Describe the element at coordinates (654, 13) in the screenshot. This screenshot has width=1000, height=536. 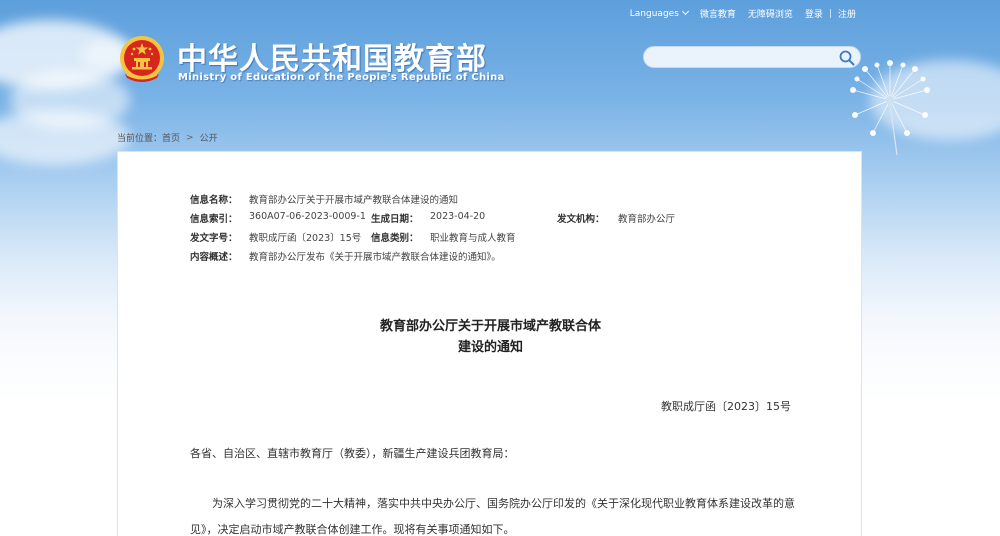
I see `languages-label: Languages` at that location.